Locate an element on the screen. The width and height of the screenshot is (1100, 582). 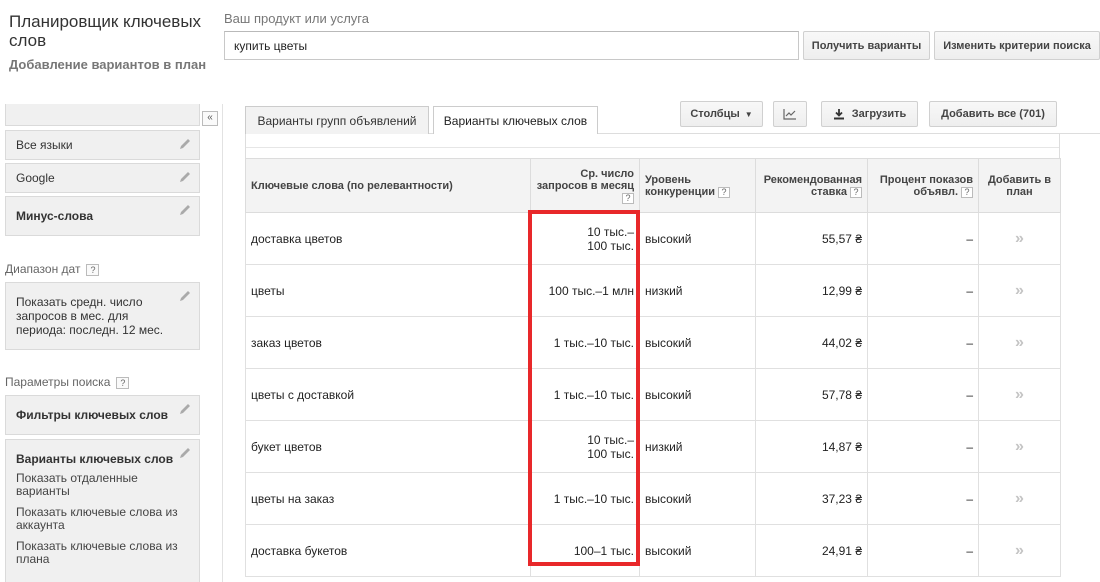
location-box is located at coordinates (102, 115).